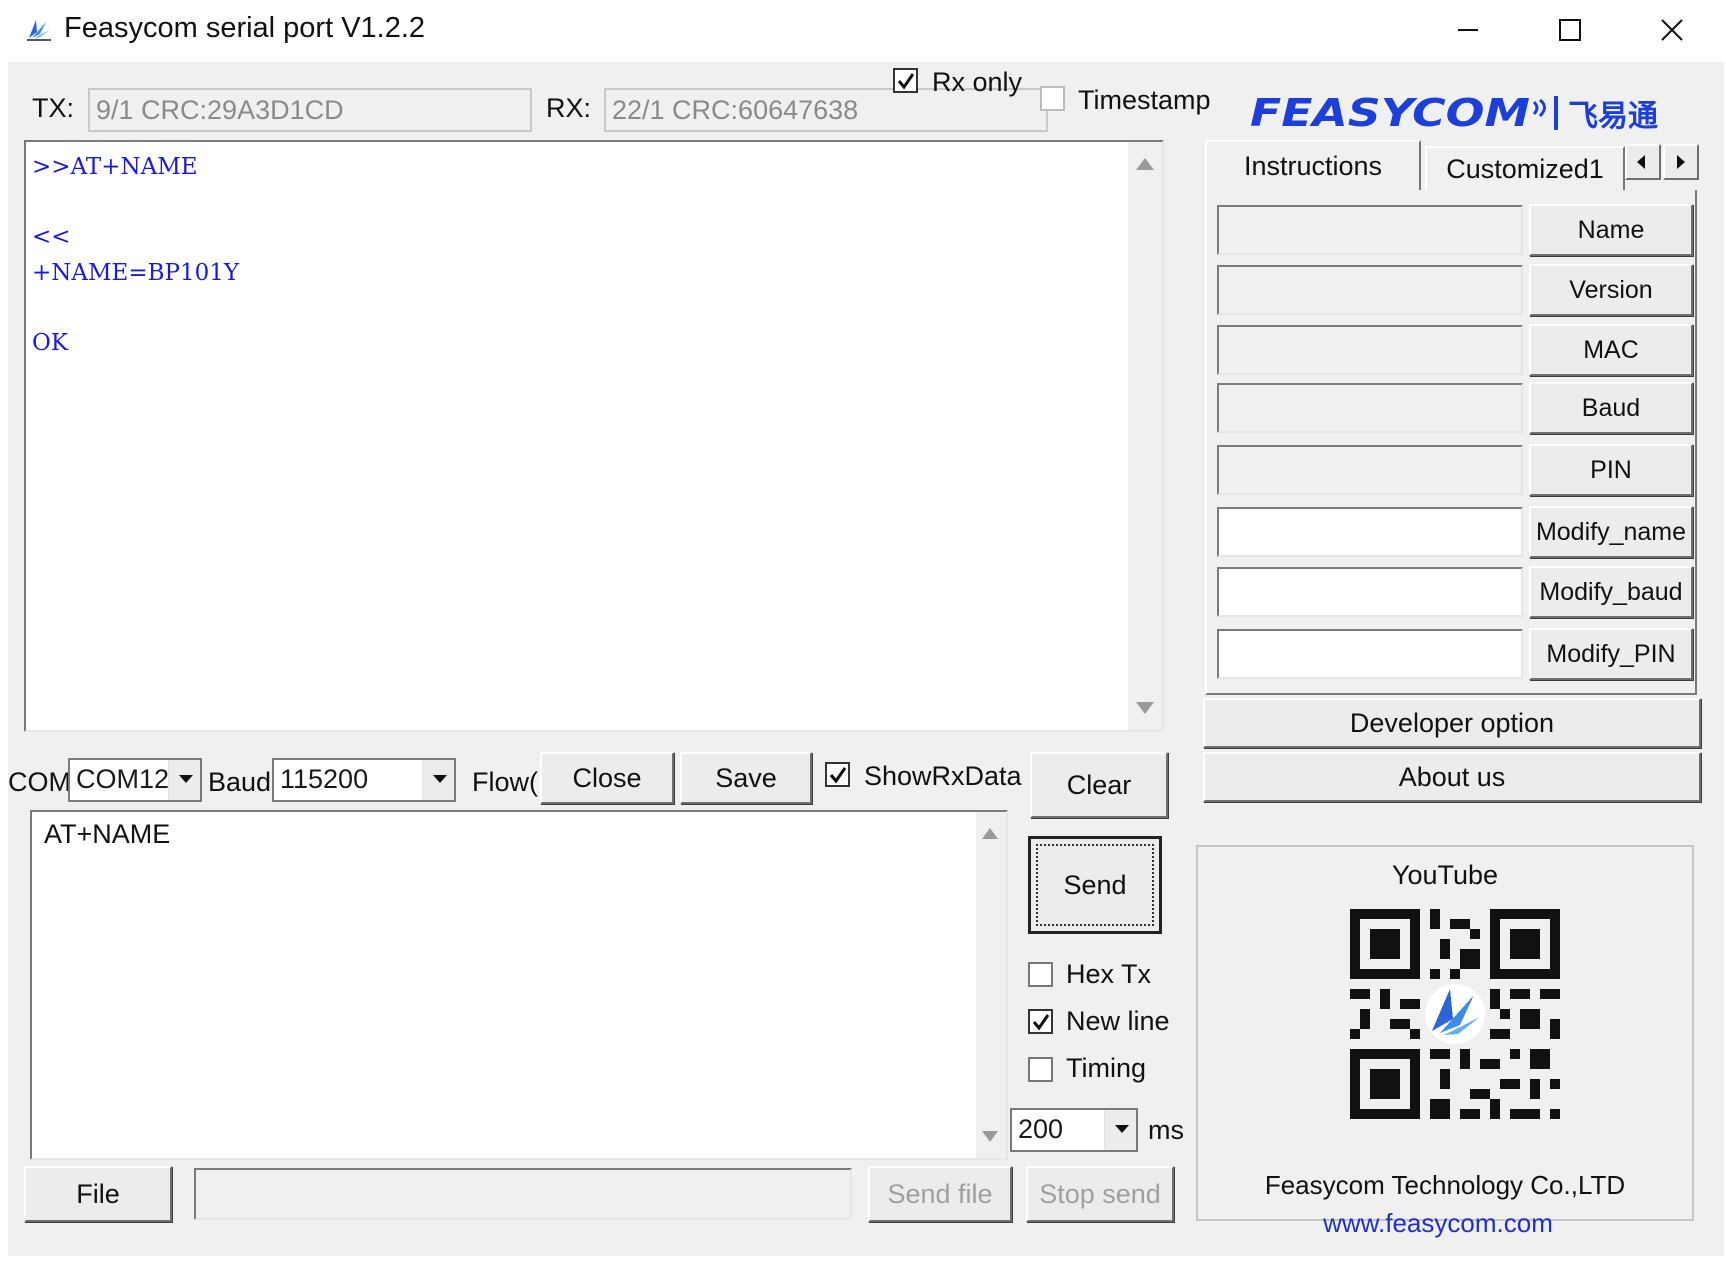 The width and height of the screenshot is (1726, 1270). Describe the element at coordinates (1145, 436) in the screenshot. I see `receive-scrollbar` at that location.